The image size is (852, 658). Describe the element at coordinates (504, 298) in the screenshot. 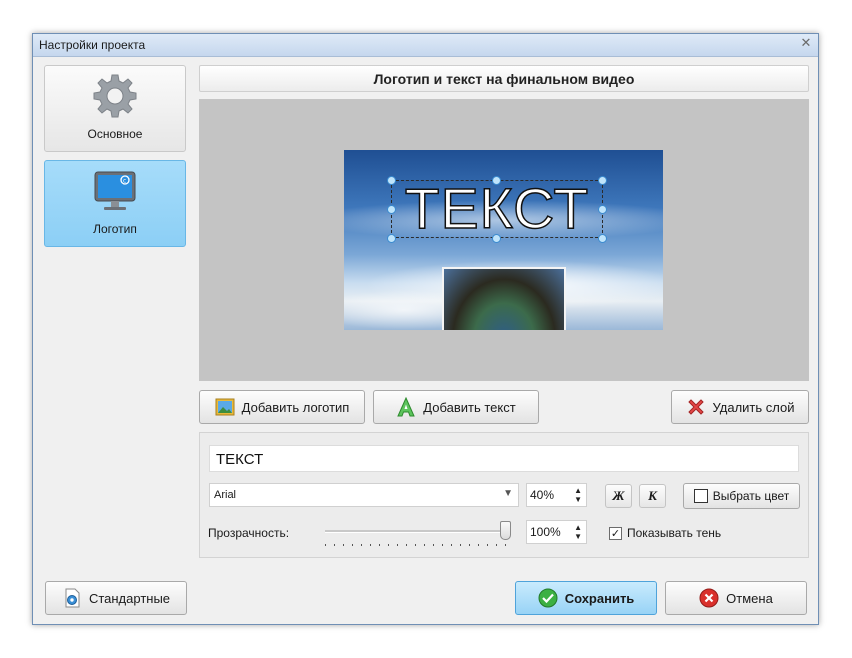

I see `logo-layer-image` at that location.